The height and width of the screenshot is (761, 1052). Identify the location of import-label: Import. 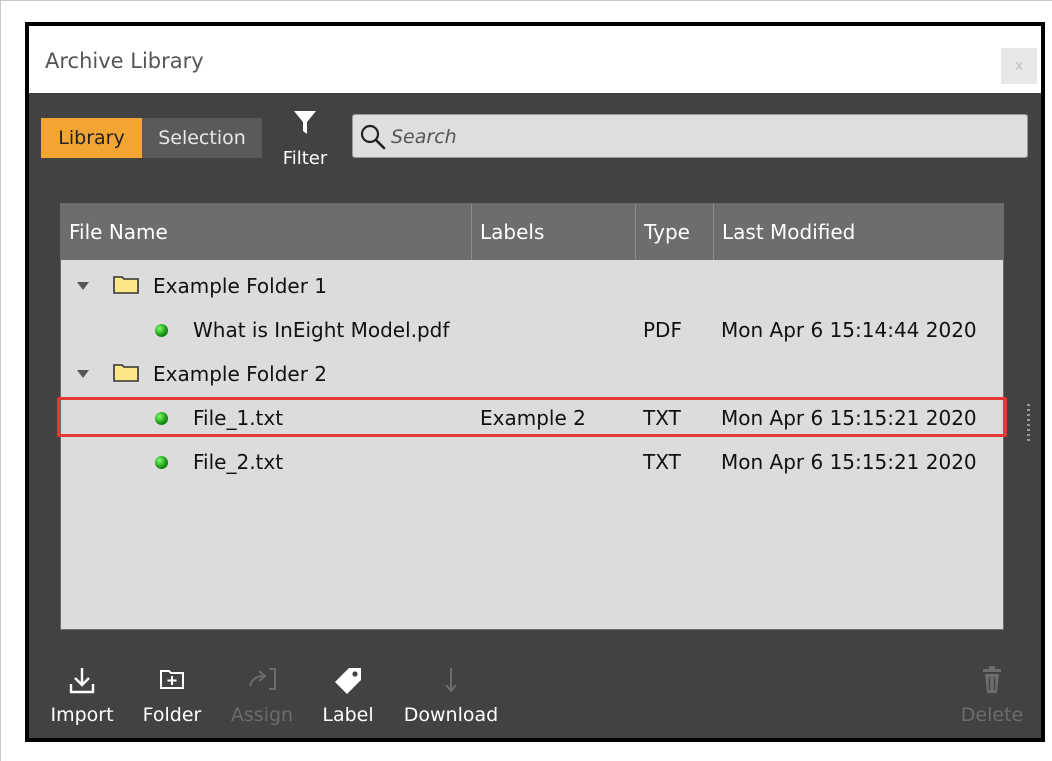
(82, 715).